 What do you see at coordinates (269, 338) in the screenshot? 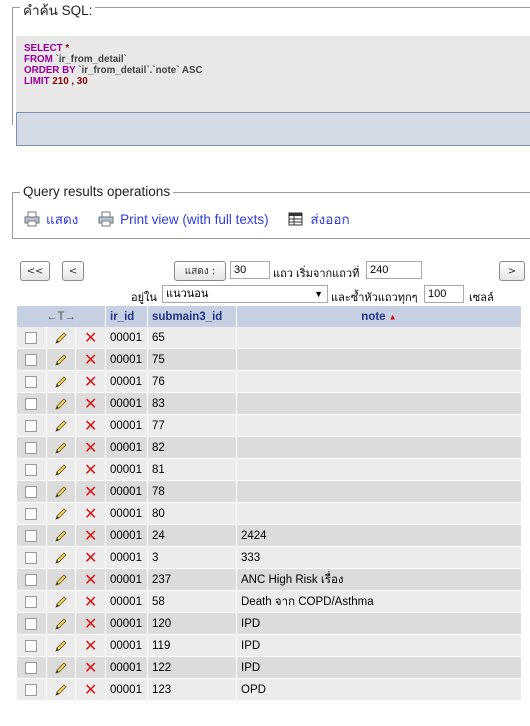
I see `table-row: ✕ 00001 65` at bounding box center [269, 338].